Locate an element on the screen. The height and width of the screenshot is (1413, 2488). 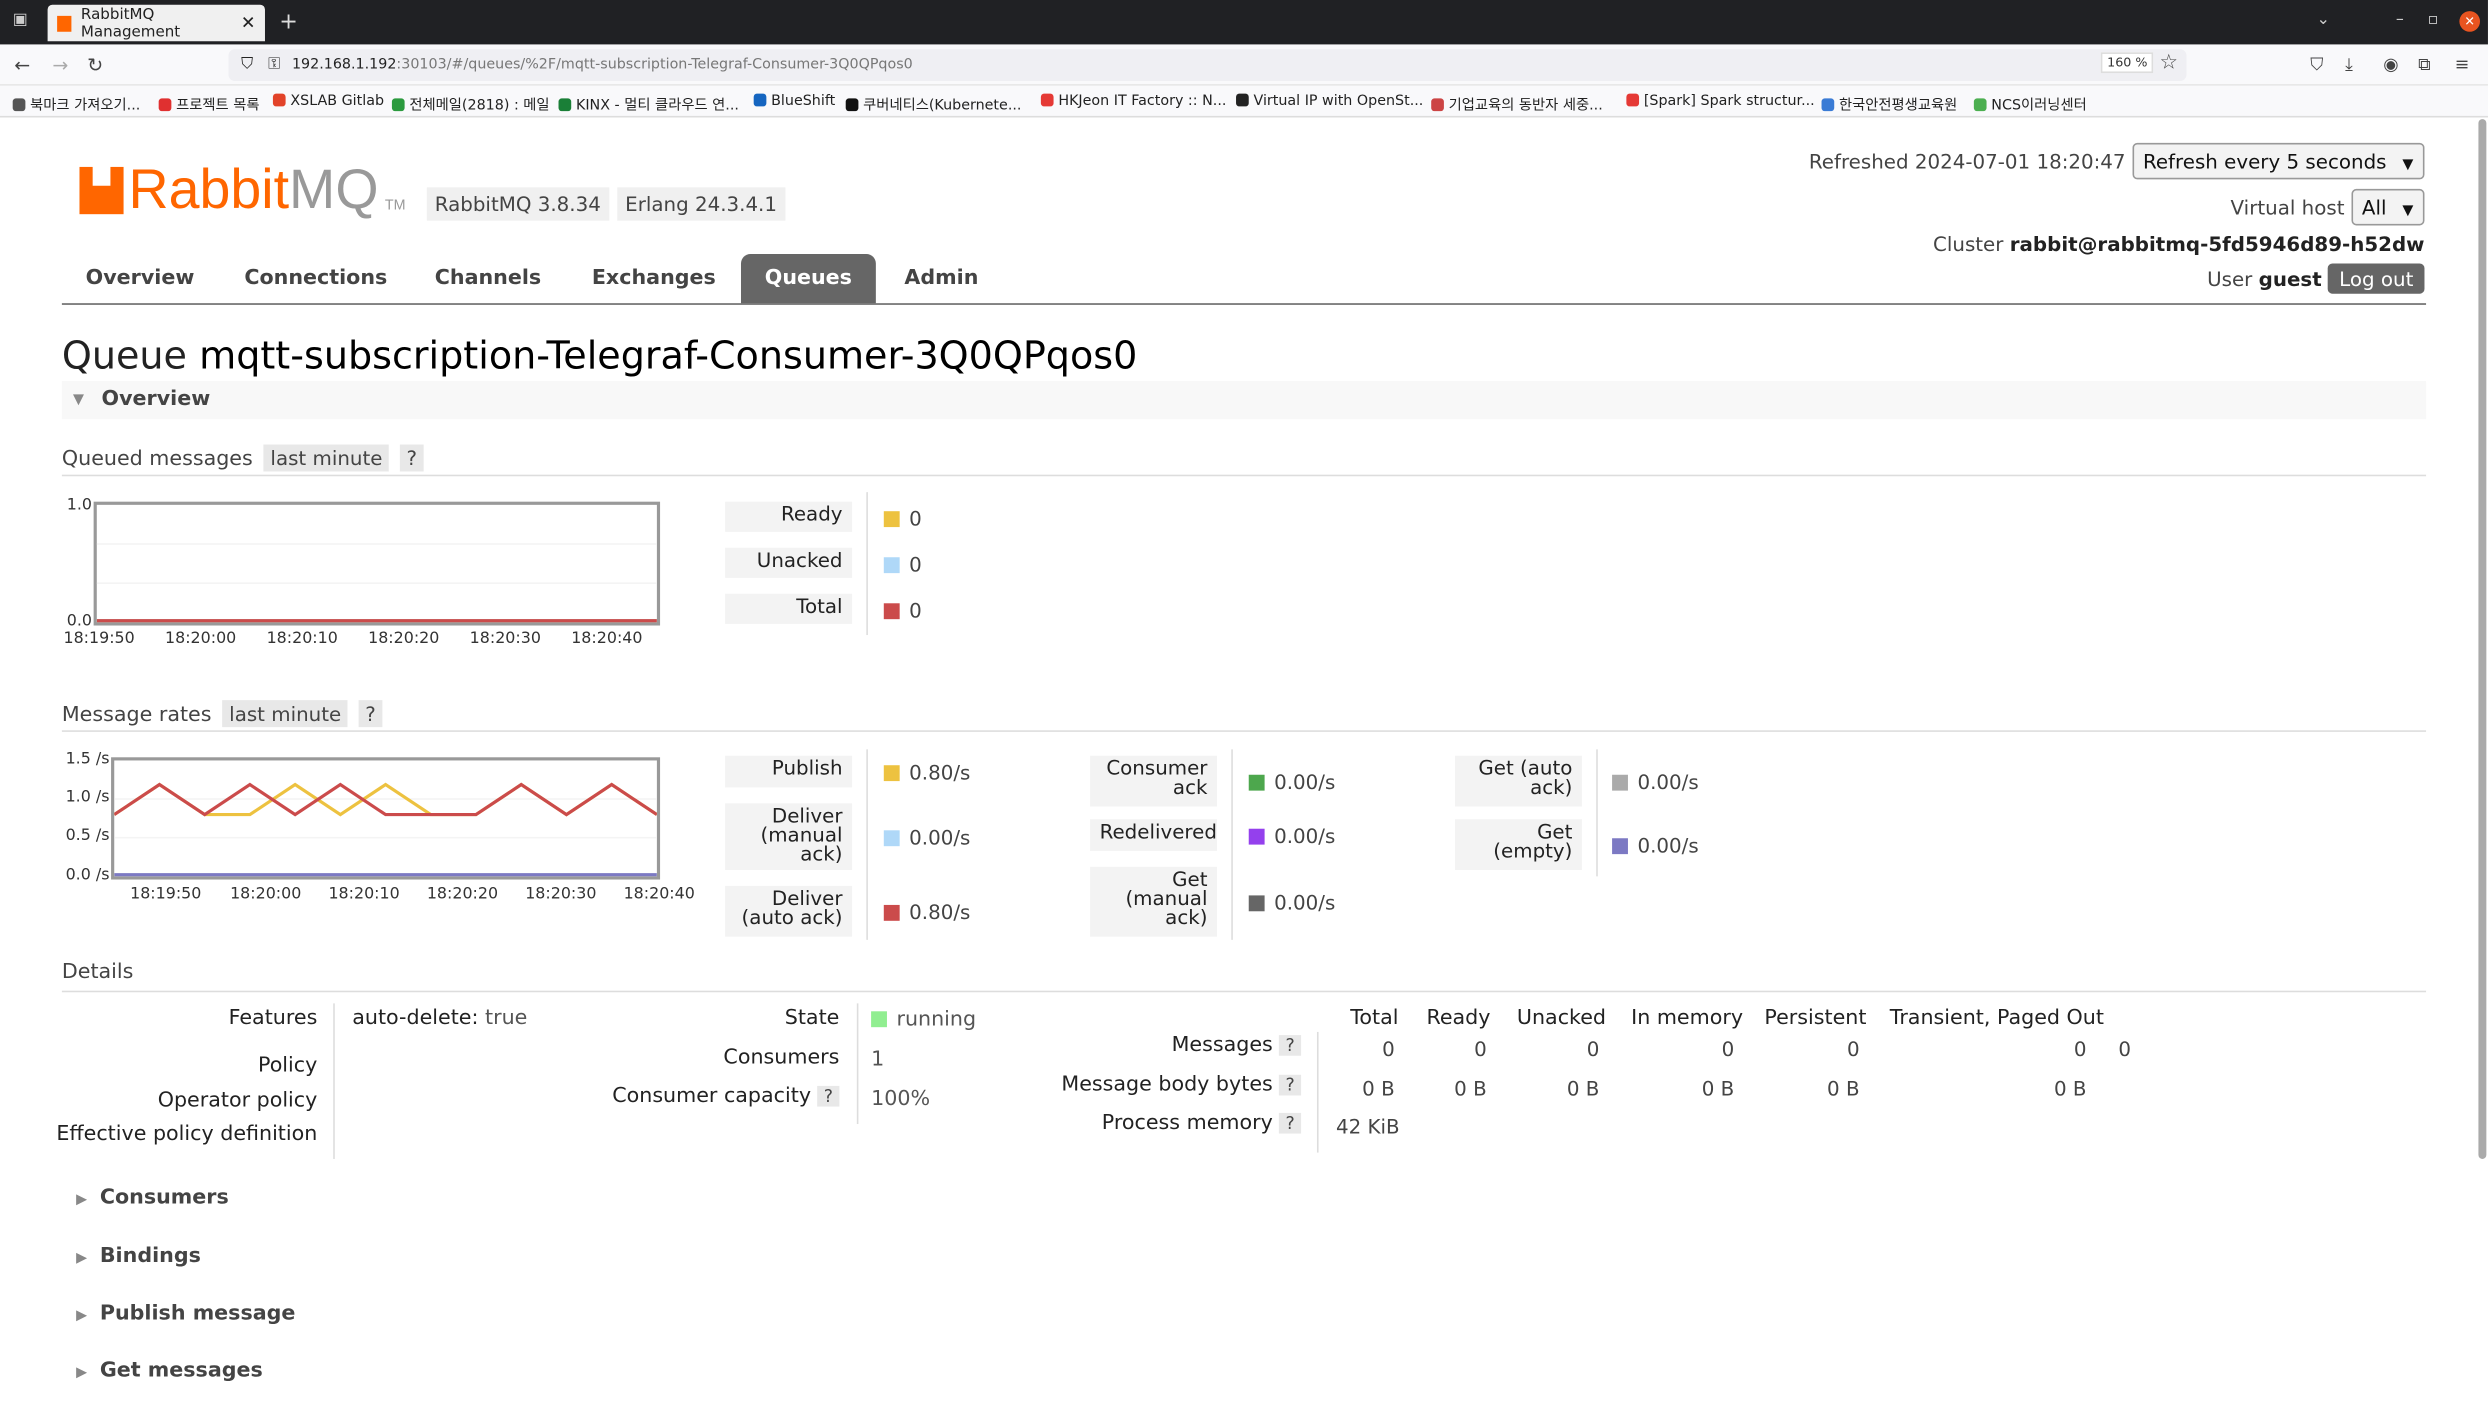
tab-connections: Connections is located at coordinates (316, 278).